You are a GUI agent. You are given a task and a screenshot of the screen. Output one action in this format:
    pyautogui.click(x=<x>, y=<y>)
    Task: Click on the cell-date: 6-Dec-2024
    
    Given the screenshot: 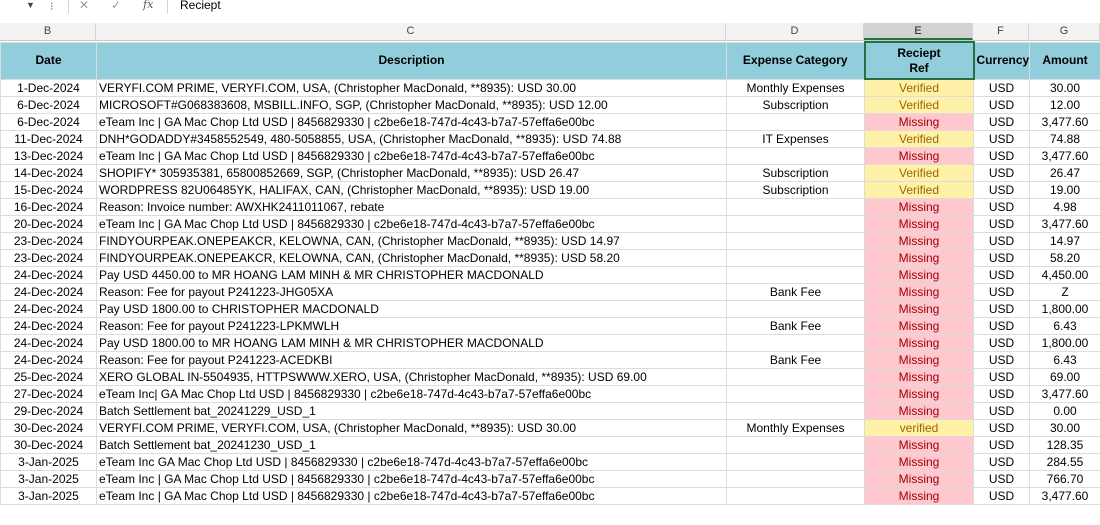 What is the action you would take?
    pyautogui.click(x=48, y=105)
    